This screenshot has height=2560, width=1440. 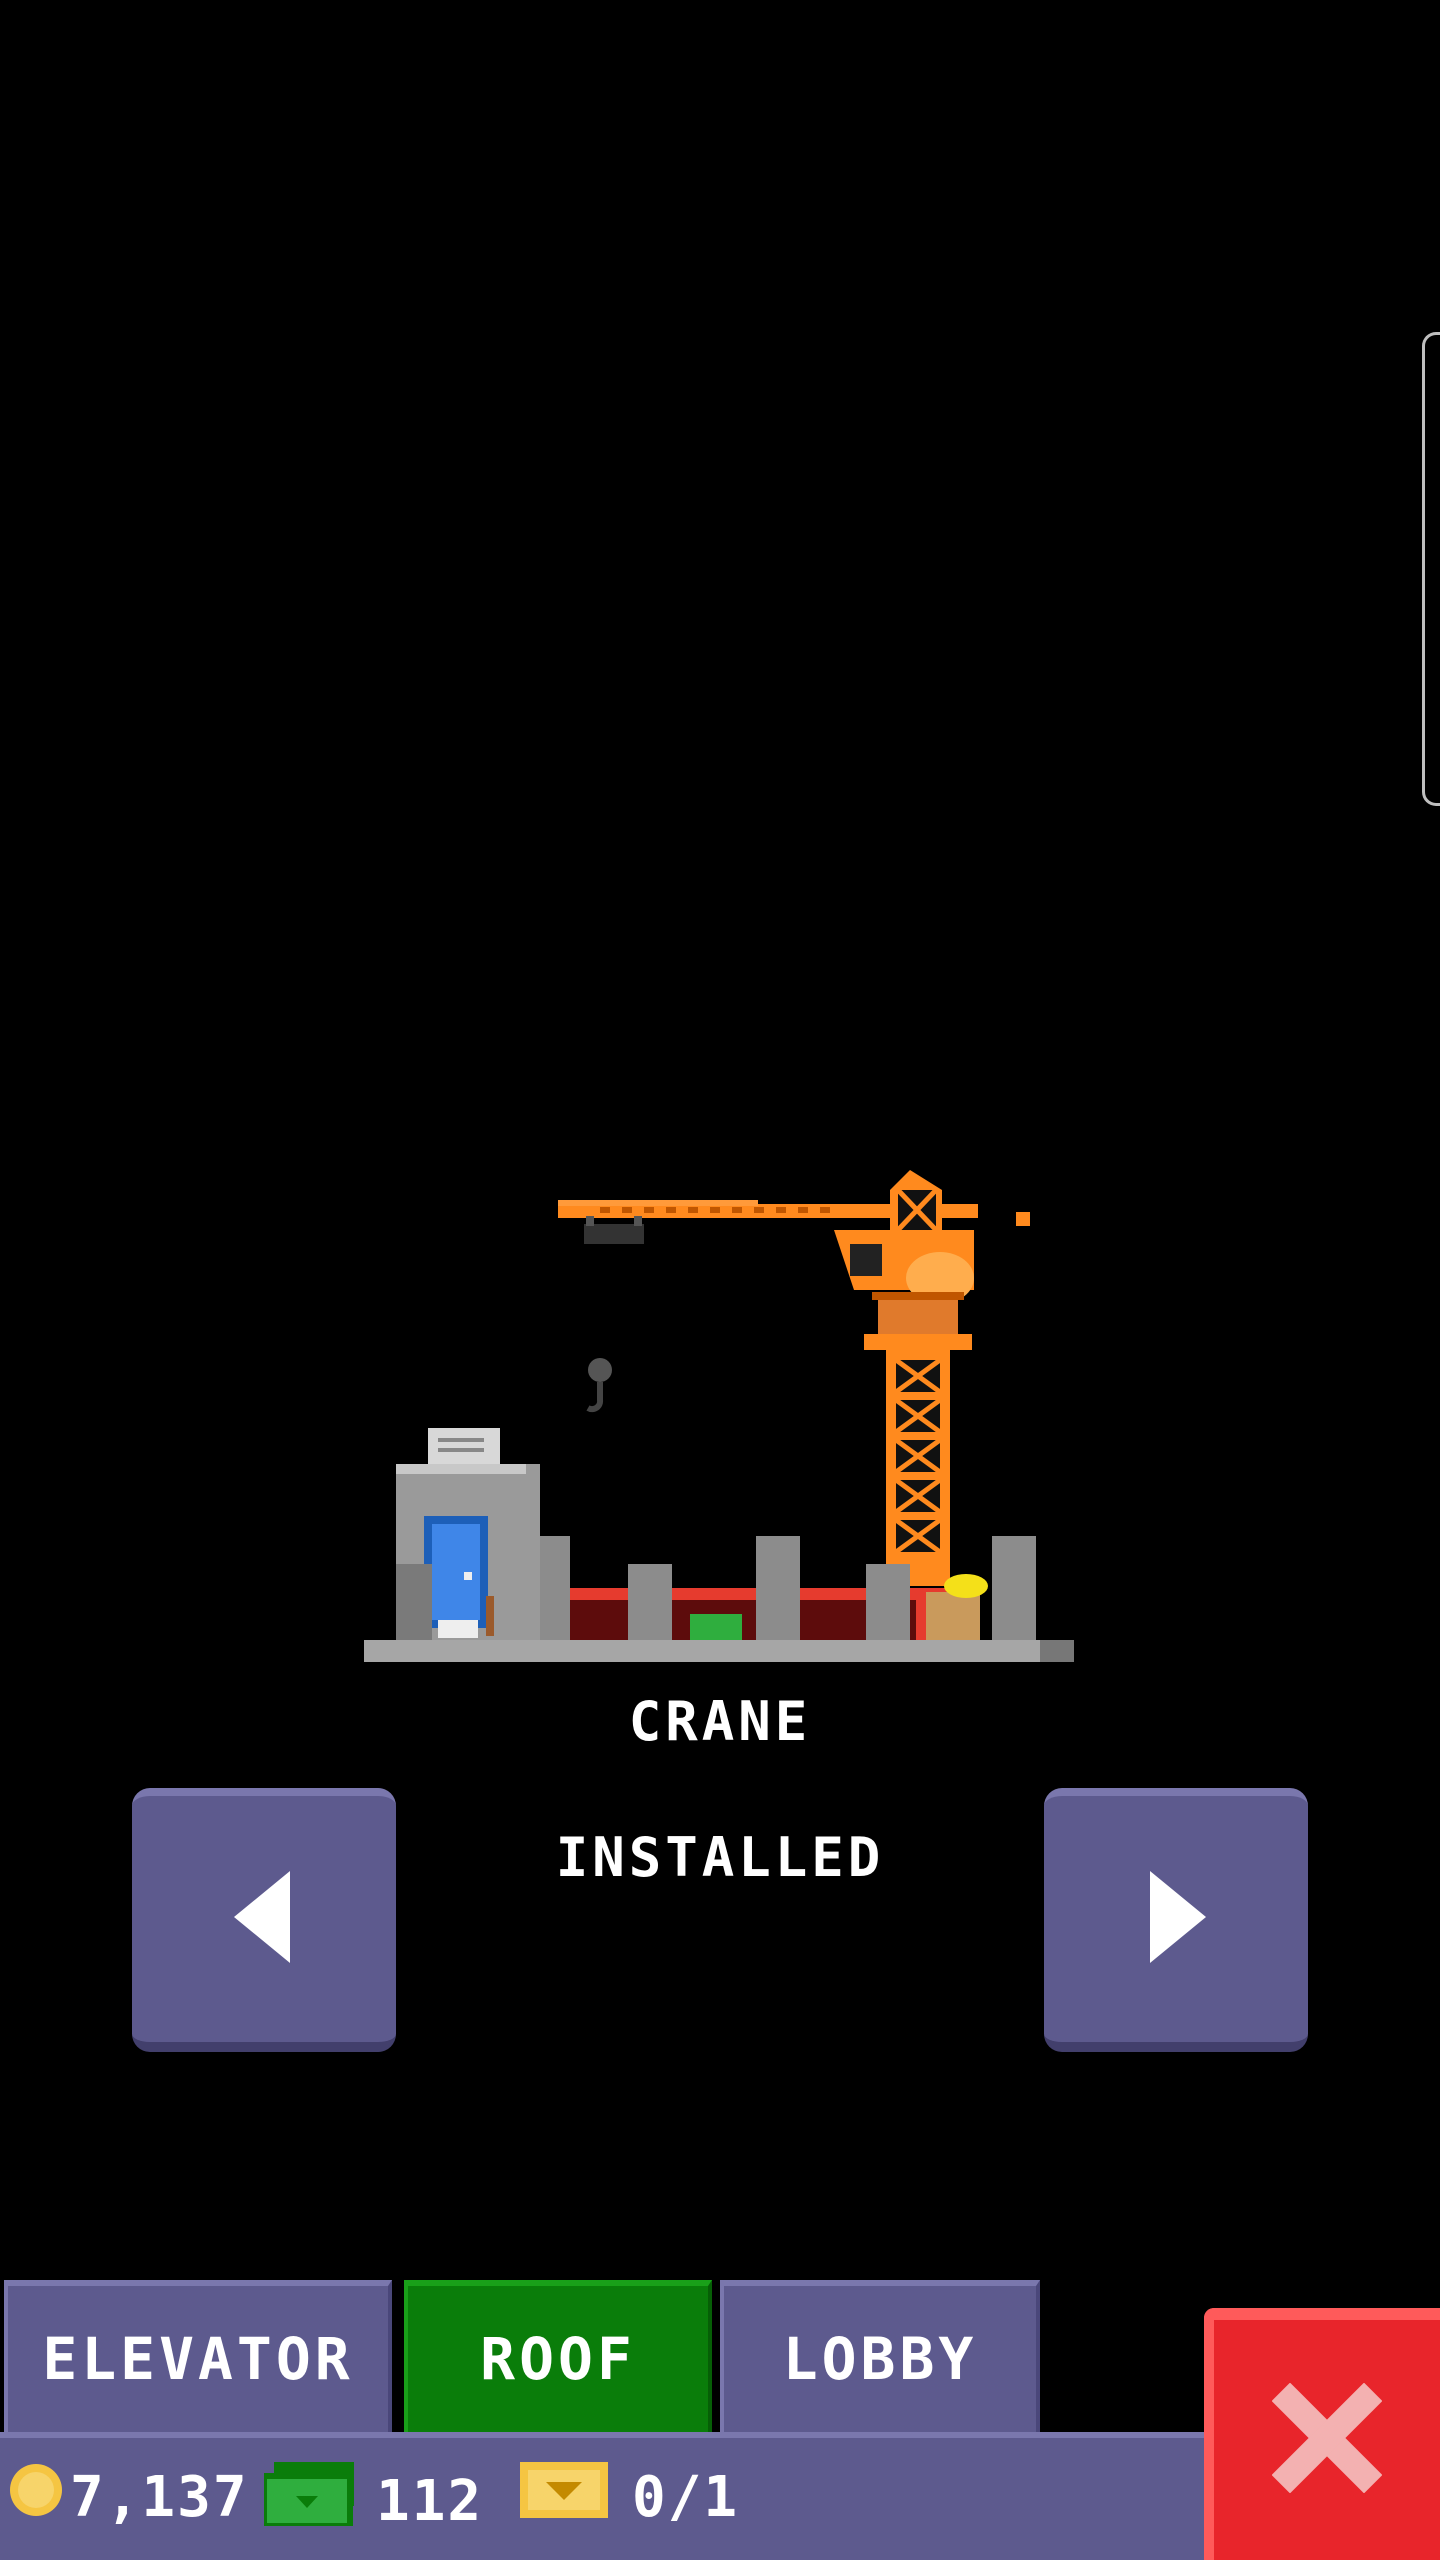 I want to click on item-name: CRANE, so click(x=720, y=1721).